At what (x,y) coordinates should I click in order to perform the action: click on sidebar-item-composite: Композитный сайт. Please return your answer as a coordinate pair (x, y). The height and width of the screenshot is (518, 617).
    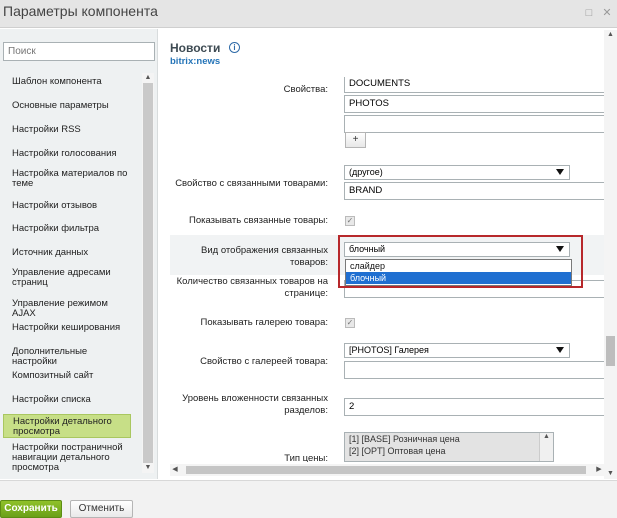
    Looking at the image, I should click on (67, 376).